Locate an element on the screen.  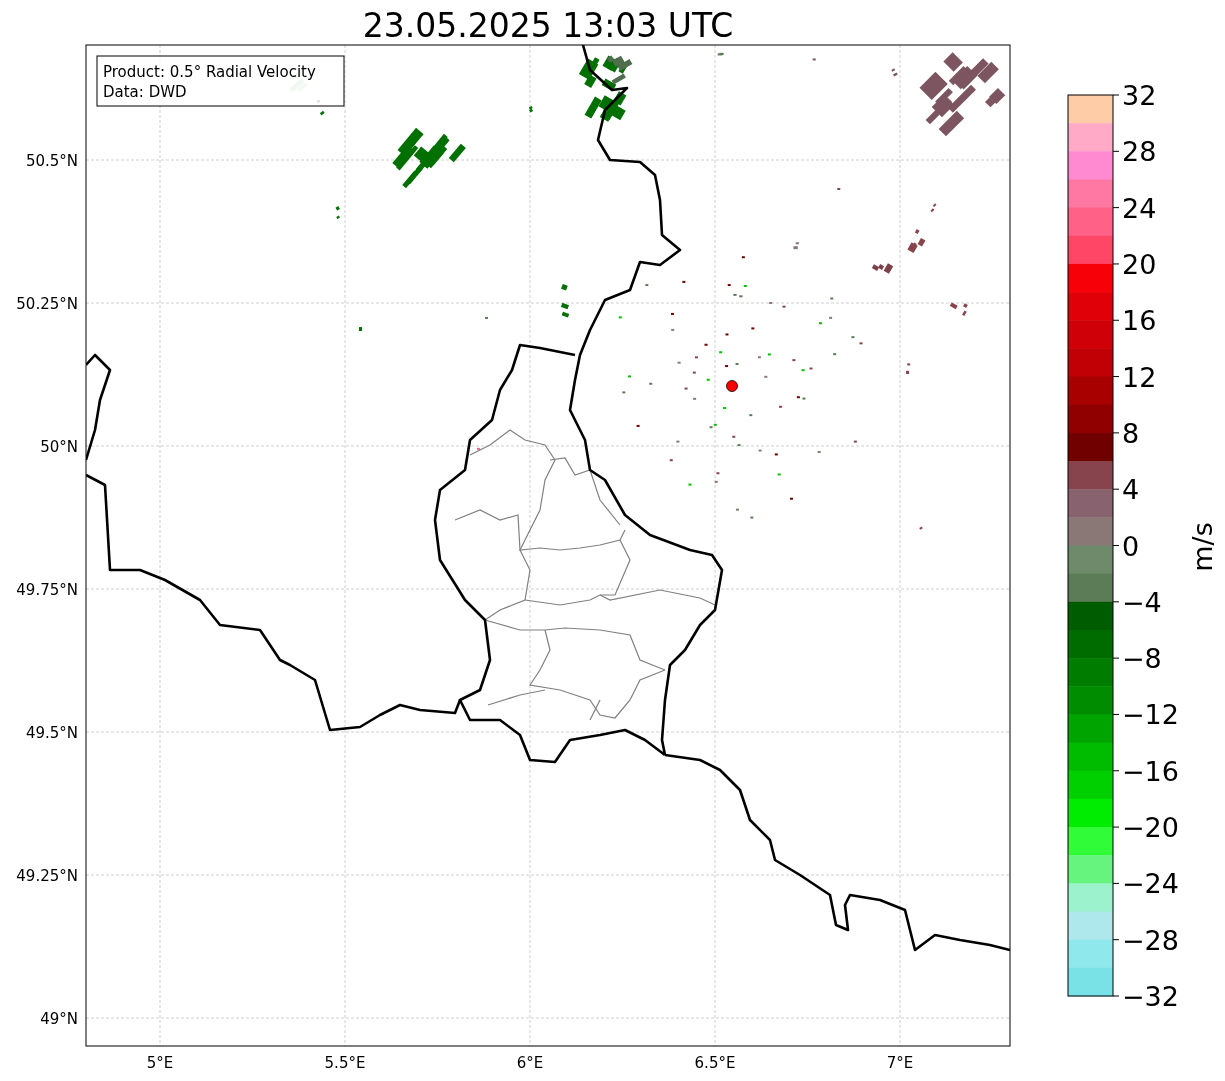
colorbar-tick-label: −28 is located at coordinates (1150, 940).